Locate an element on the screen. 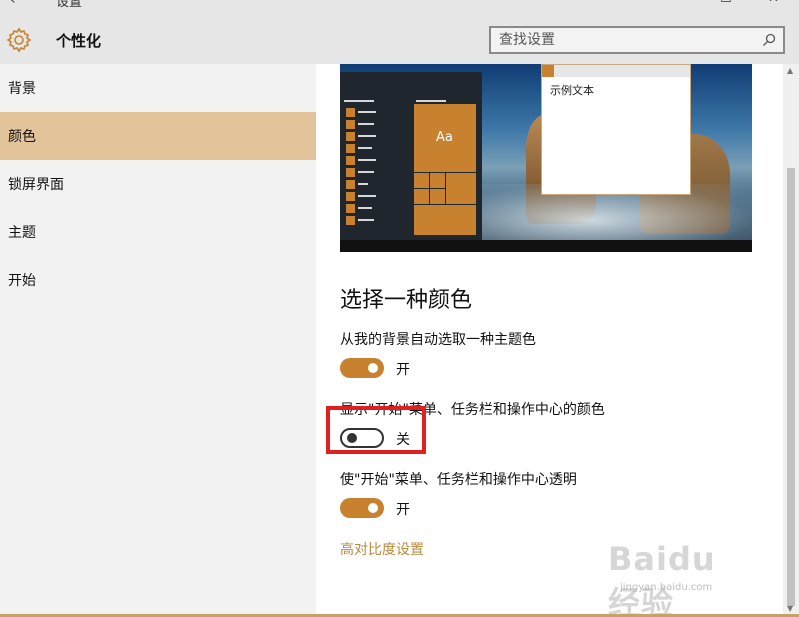  watermark: Baidu 经验 jingyan.baidu.com is located at coordinates (683, 578).